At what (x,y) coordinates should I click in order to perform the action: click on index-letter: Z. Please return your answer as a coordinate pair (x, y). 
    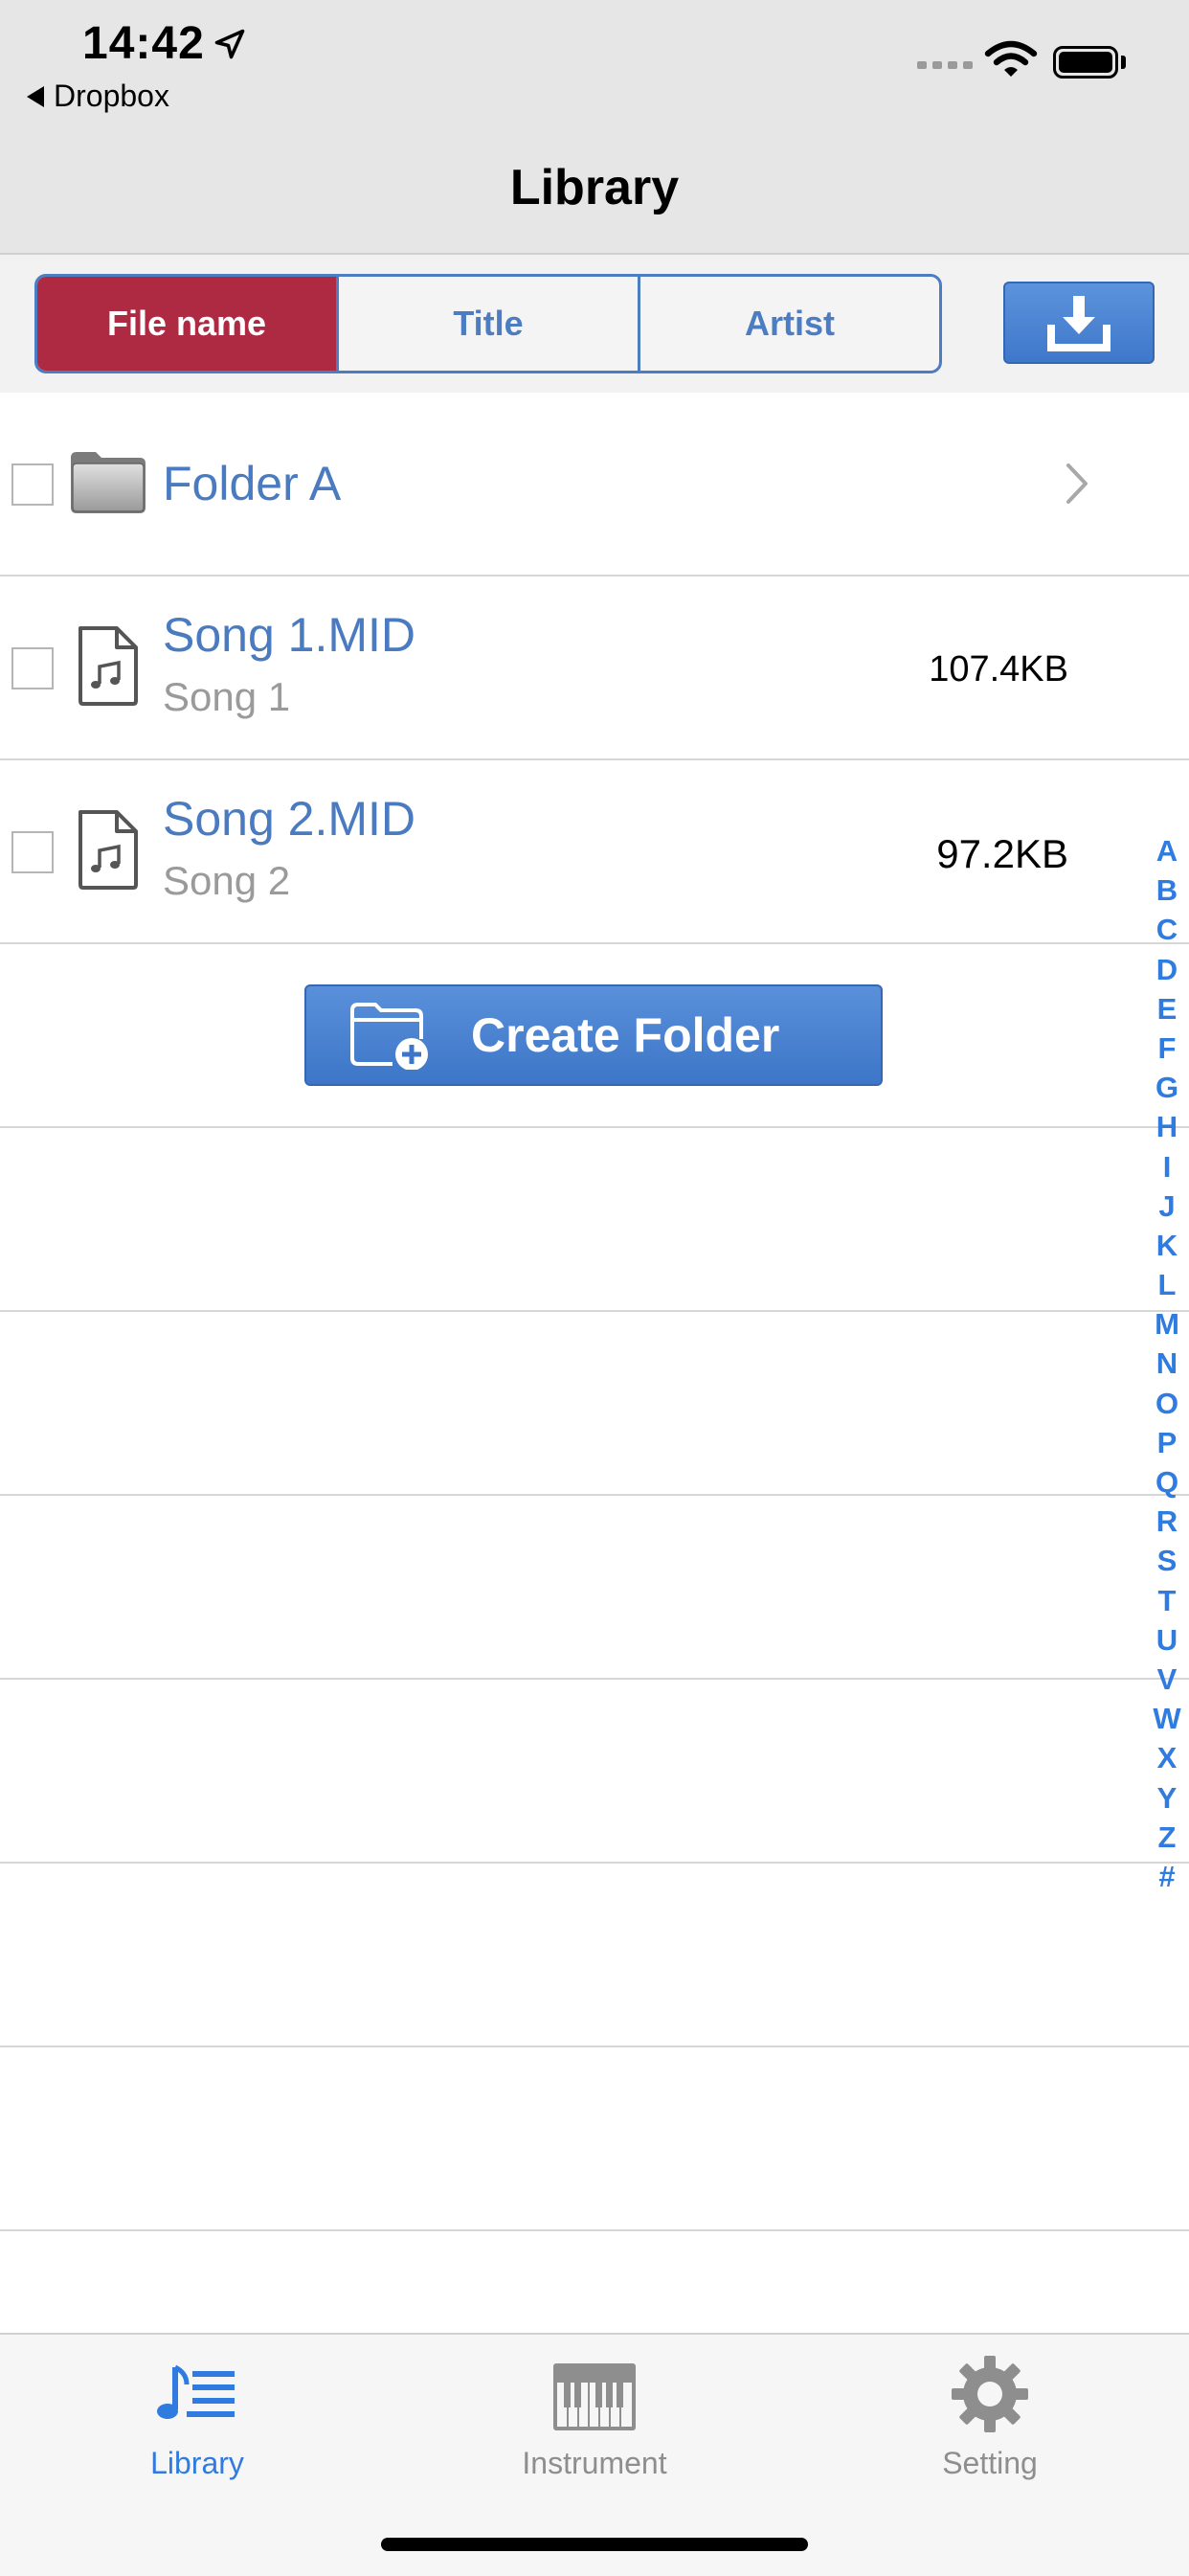
    Looking at the image, I should click on (1167, 1837).